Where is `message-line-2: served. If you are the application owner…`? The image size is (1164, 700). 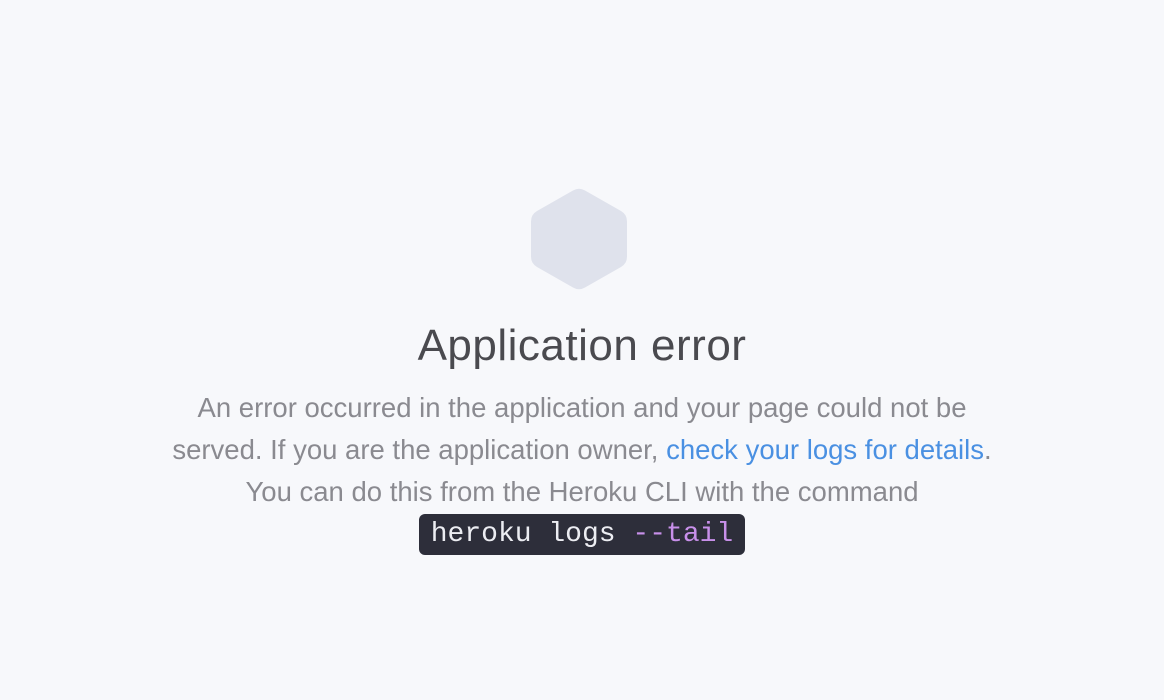 message-line-2: served. If you are the application owner… is located at coordinates (582, 450).